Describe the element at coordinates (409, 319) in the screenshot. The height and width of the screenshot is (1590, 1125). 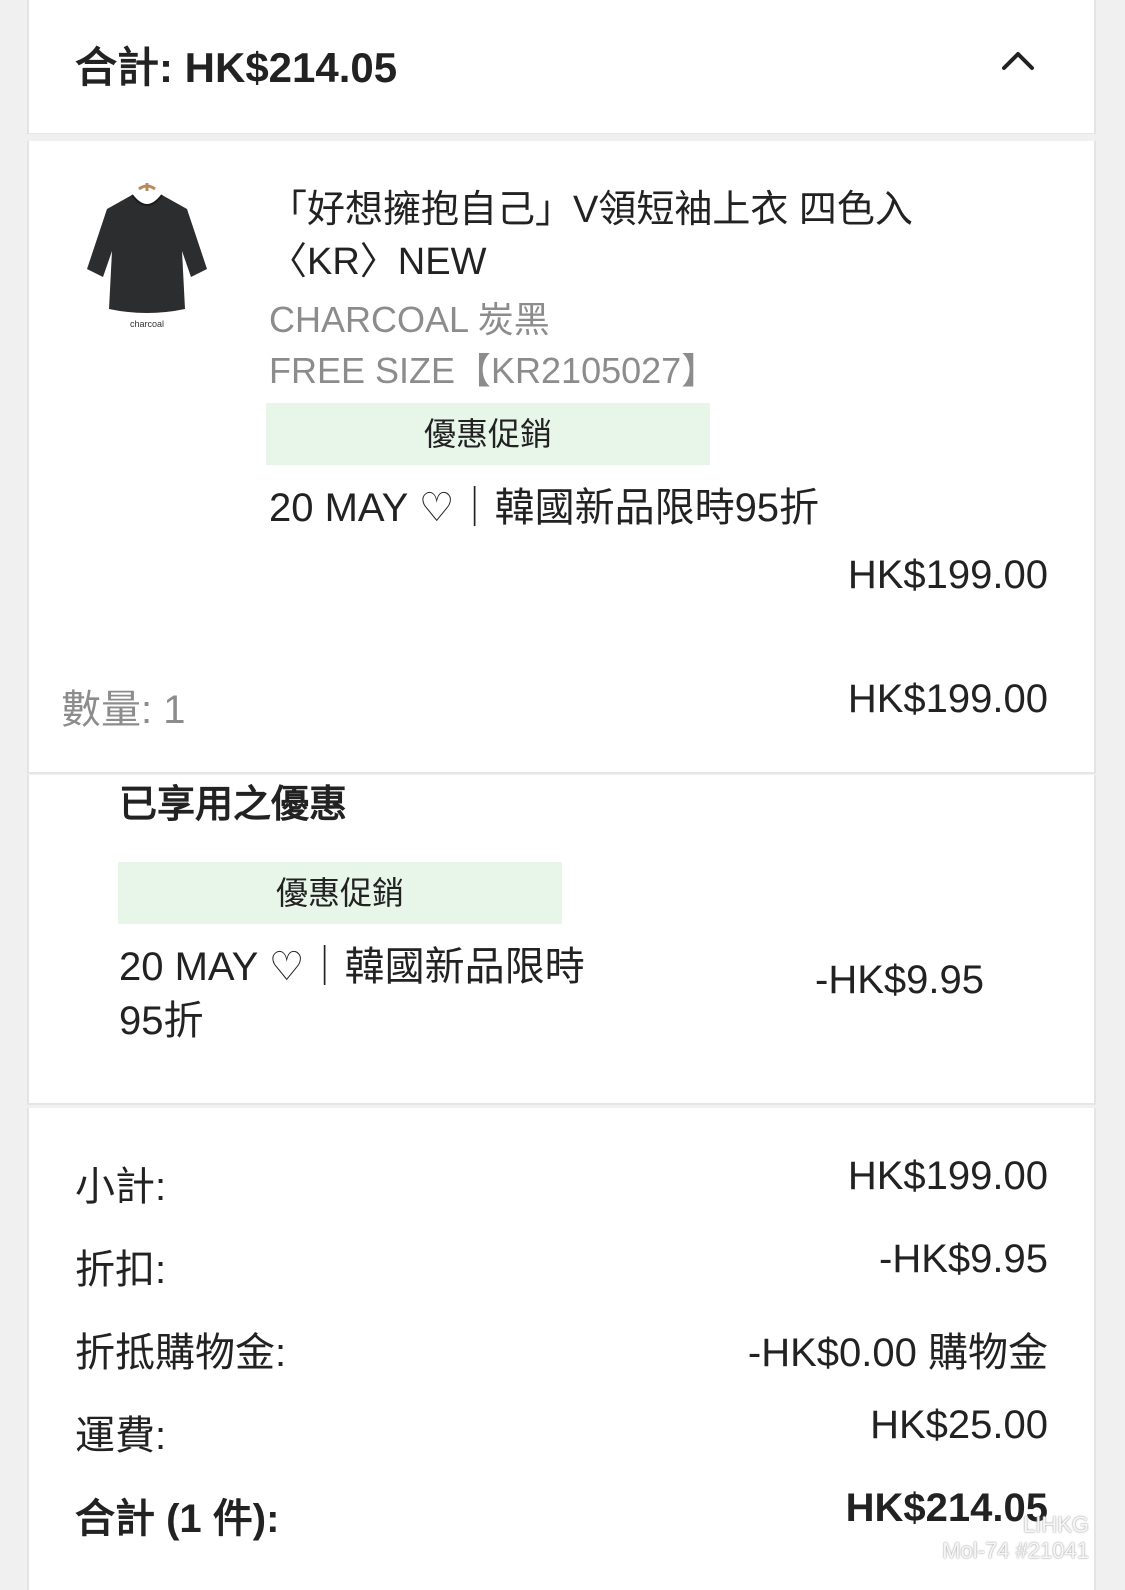
I see `product-color: CHARCOAL 炭黑` at that location.